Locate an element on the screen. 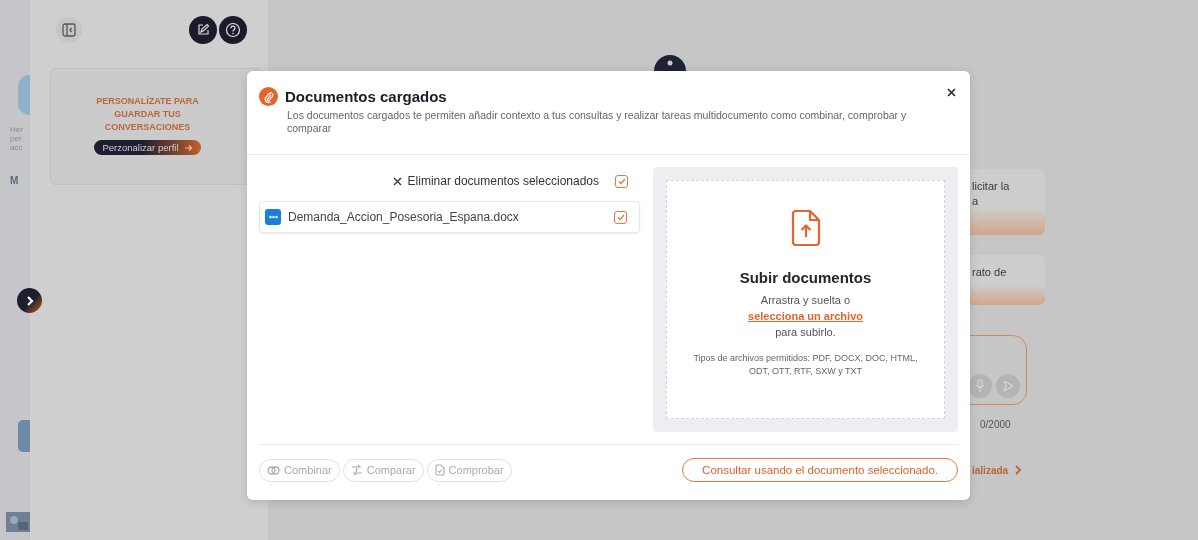 The width and height of the screenshot is (1198, 540). document-name: Demanda_Accion_Posesoria_Espana.docx is located at coordinates (404, 217).